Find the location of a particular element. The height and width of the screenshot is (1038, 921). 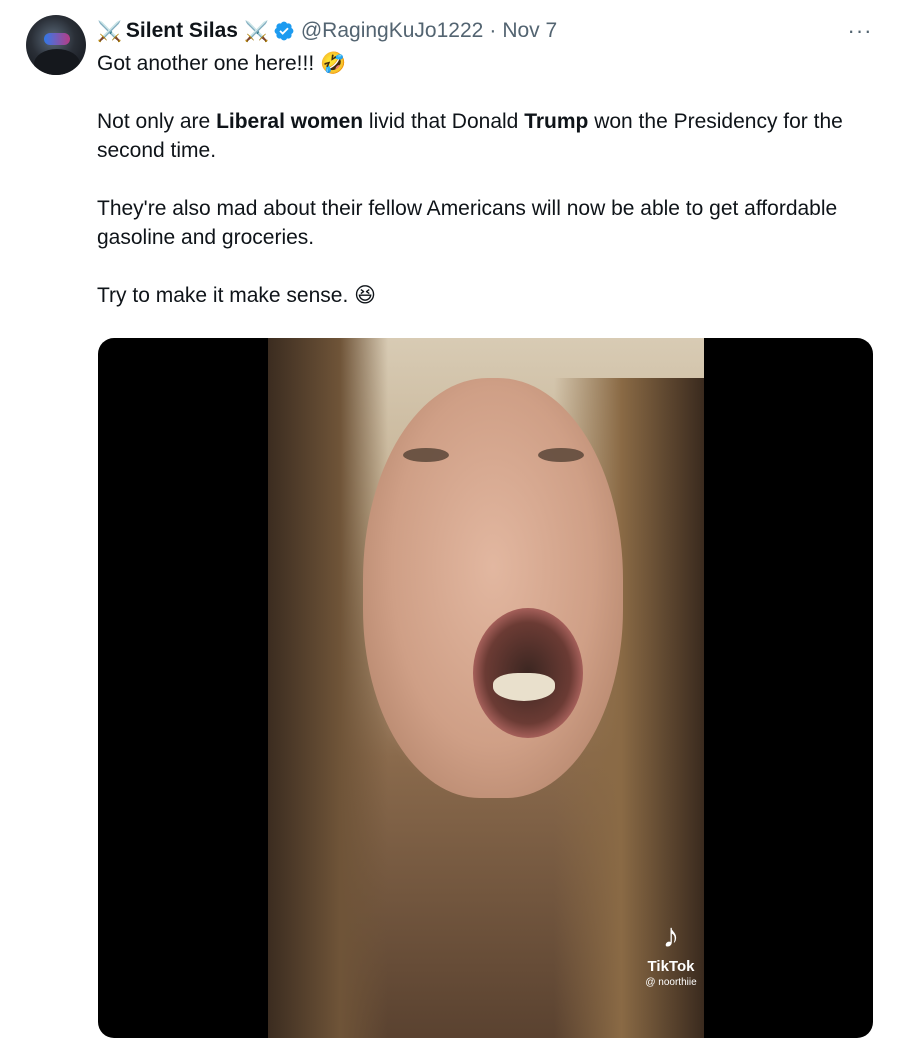

verified-badge-icon is located at coordinates (284, 31).